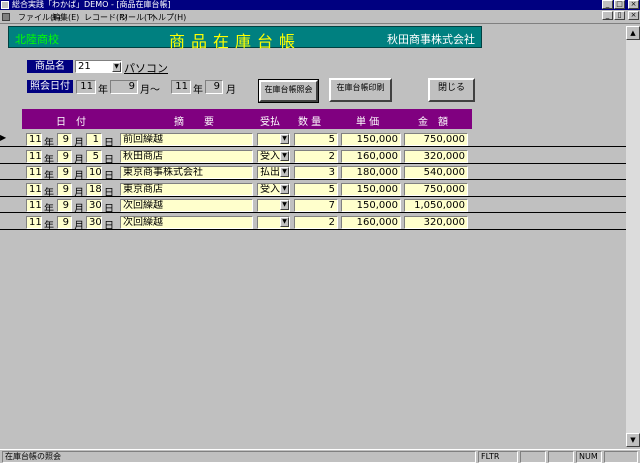  What do you see at coordinates (5, 5) in the screenshot?
I see `app-icon` at bounding box center [5, 5].